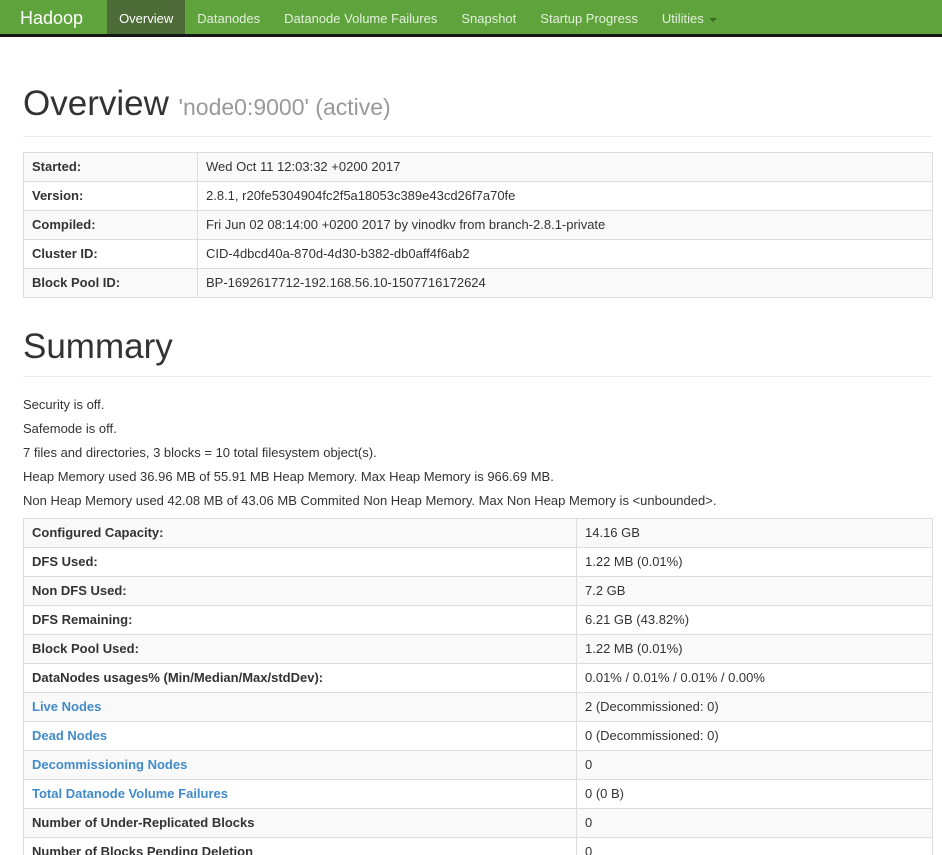 The height and width of the screenshot is (855, 942). I want to click on table-row: DFS Remaining: 6.21 GB (43.82%), so click(478, 620).